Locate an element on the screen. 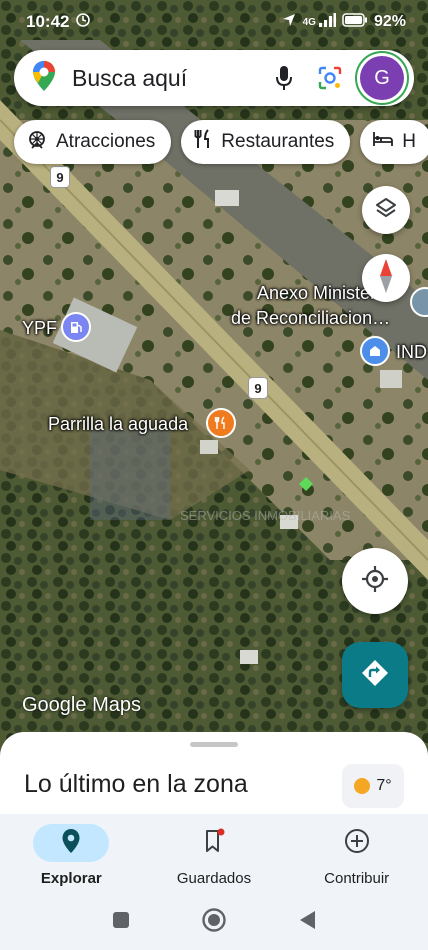 This screenshot has height=950, width=428. layers-icon is located at coordinates (386, 210).